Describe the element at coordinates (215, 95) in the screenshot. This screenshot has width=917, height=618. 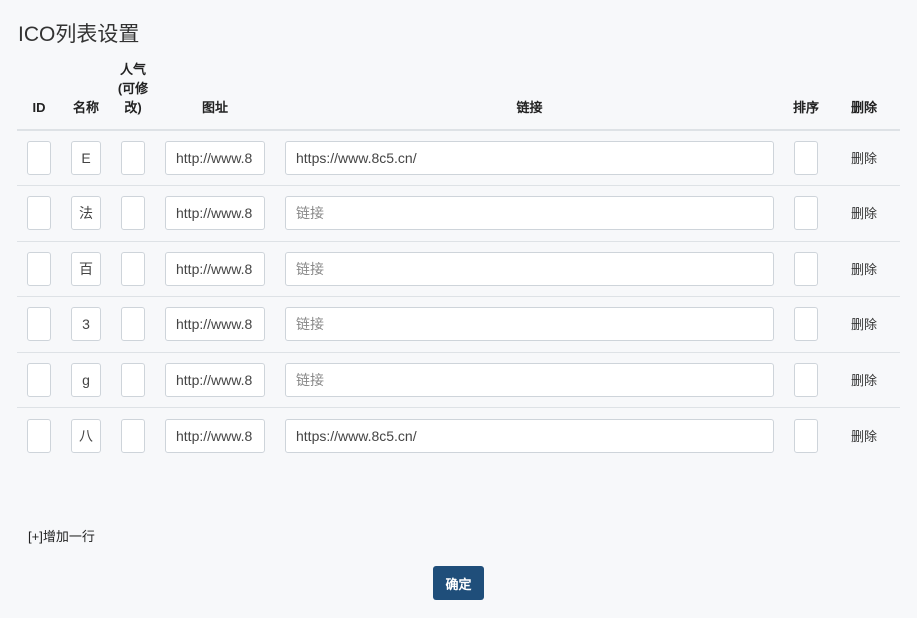
I see `column-header-icon-url: 图址` at that location.